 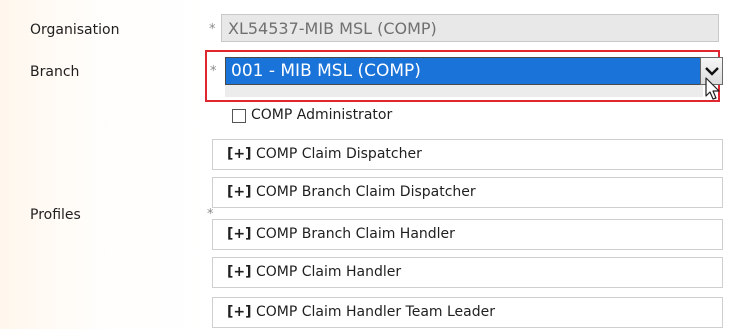 What do you see at coordinates (322, 115) in the screenshot?
I see `comp-administrator-label: COMP Administrator` at bounding box center [322, 115].